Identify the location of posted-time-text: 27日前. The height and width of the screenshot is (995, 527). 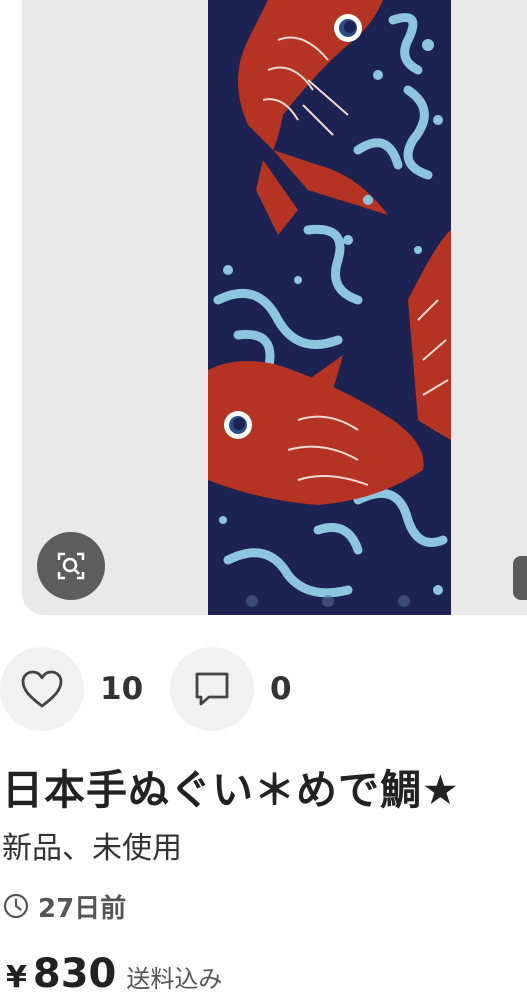
(82, 908).